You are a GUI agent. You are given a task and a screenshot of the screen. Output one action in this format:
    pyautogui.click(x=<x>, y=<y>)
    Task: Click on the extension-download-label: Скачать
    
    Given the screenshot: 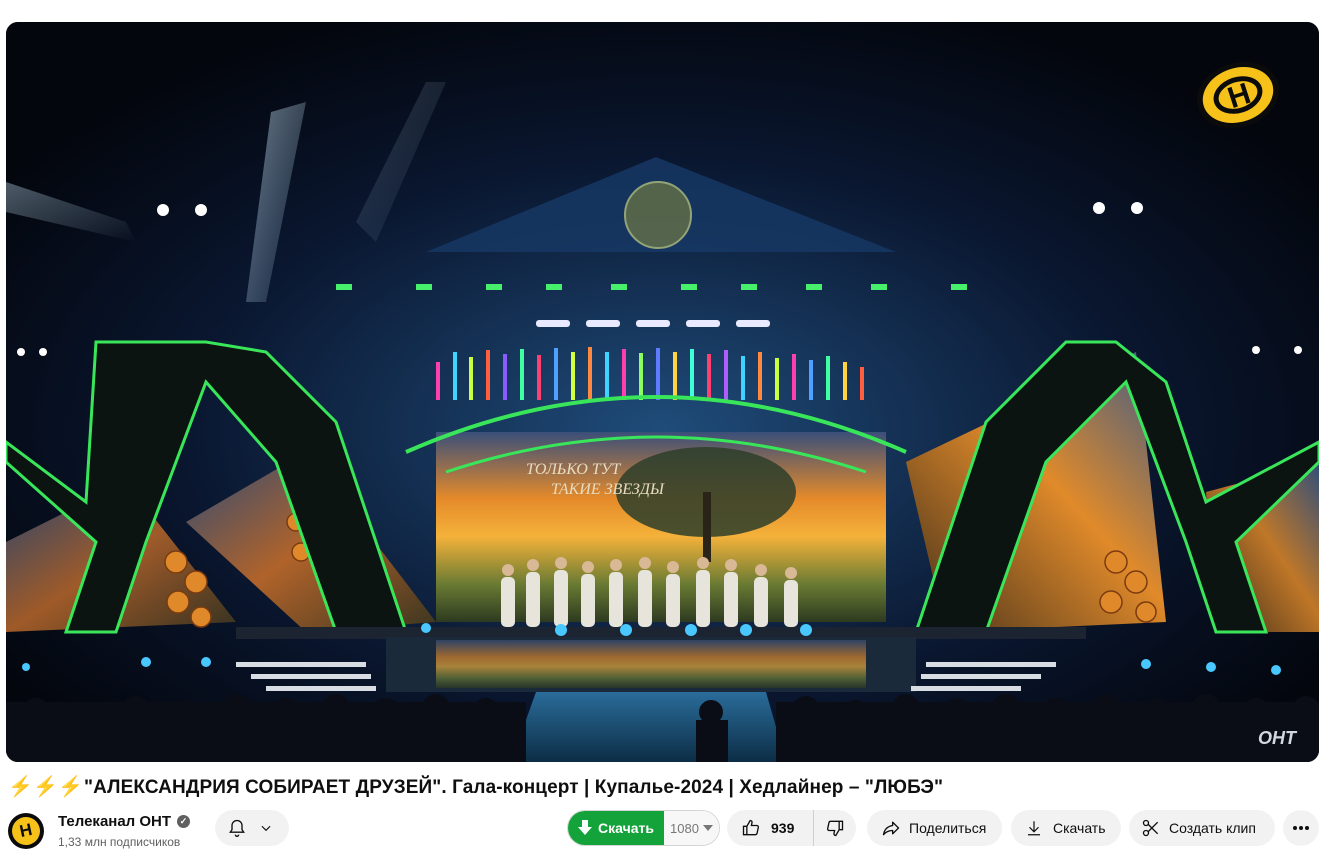 What is the action you would take?
    pyautogui.click(x=626, y=828)
    